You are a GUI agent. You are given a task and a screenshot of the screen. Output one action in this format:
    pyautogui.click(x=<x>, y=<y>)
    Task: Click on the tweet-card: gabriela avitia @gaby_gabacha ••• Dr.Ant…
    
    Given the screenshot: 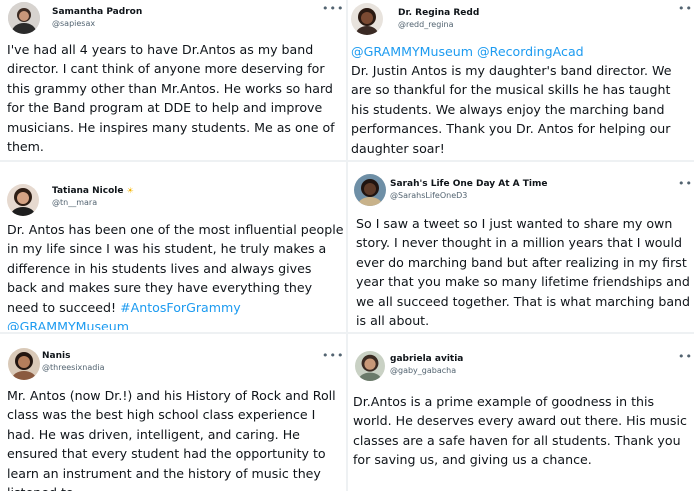 What is the action you would take?
    pyautogui.click(x=521, y=418)
    